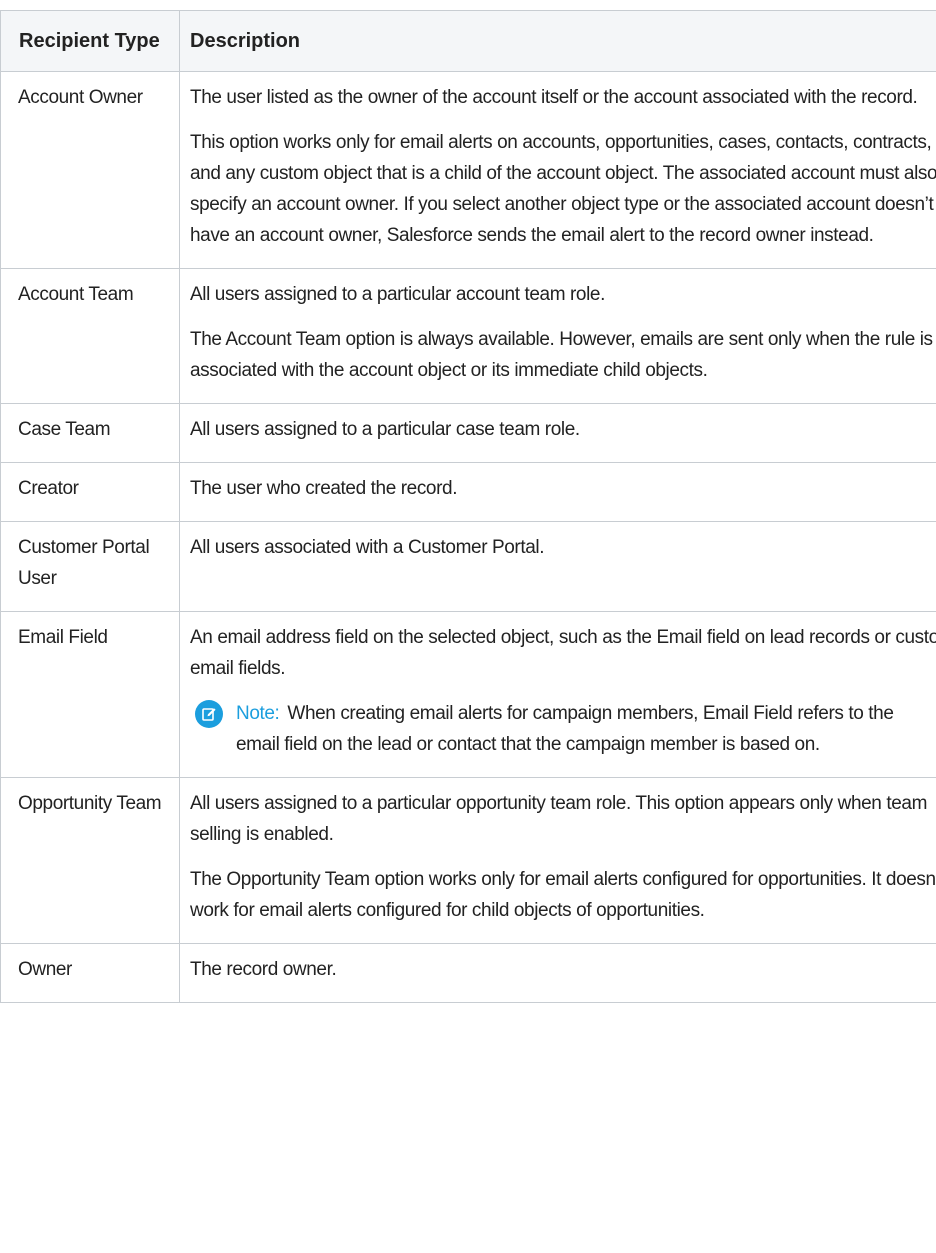 The width and height of the screenshot is (936, 1253). What do you see at coordinates (90, 860) in the screenshot?
I see `recipient-type-cell: Opportunity Team` at bounding box center [90, 860].